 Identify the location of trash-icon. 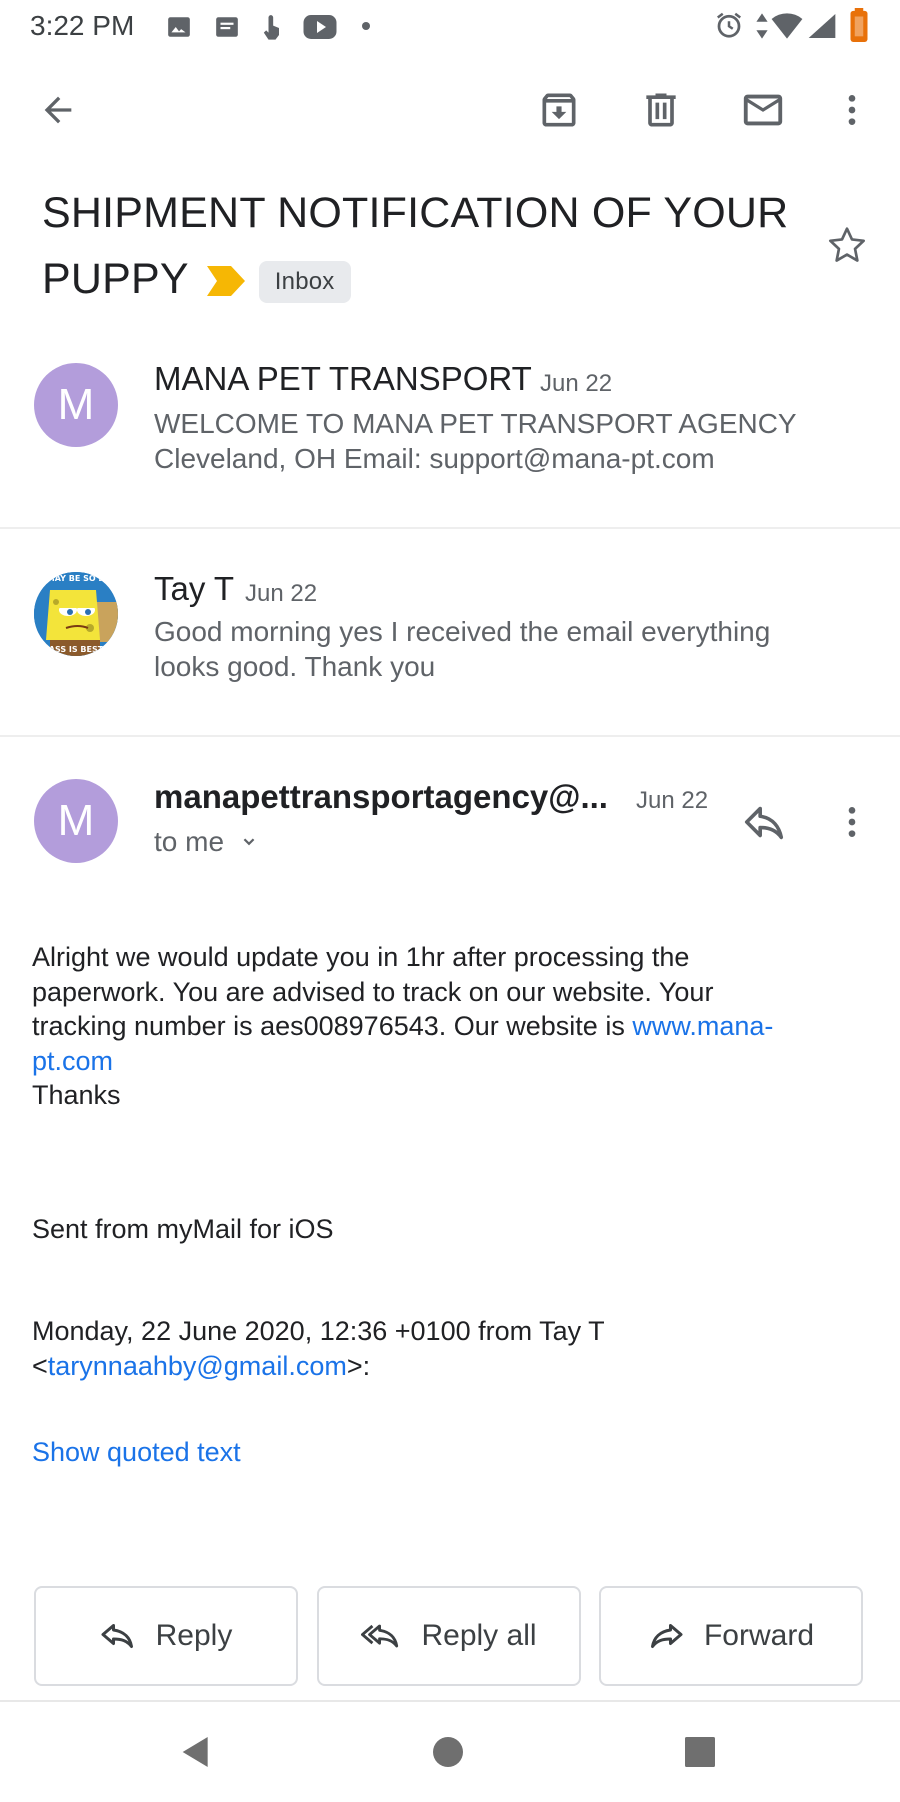
(661, 110).